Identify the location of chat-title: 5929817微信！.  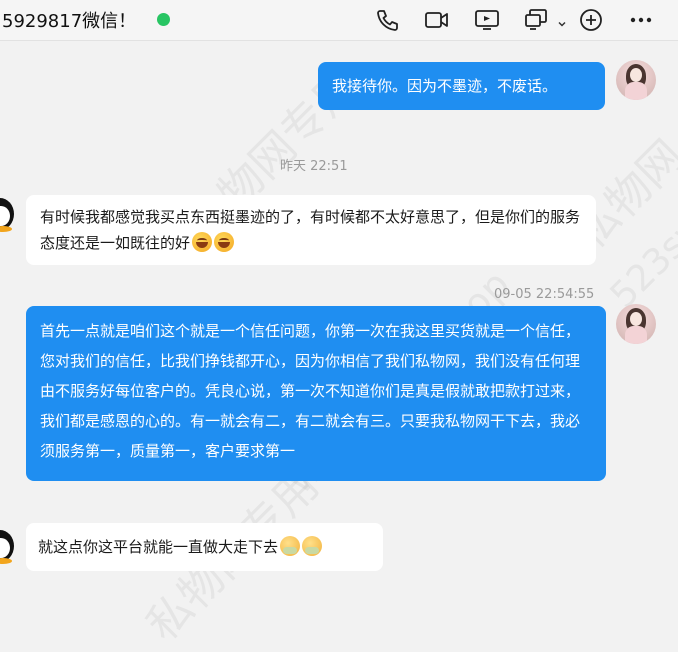
(69, 20).